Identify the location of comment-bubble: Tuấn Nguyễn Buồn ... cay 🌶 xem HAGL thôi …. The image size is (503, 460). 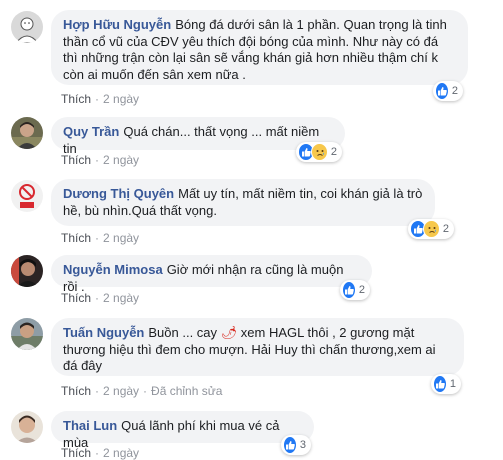
(257, 347).